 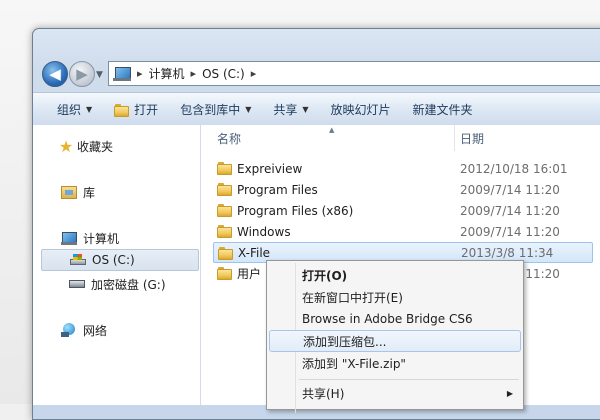 What do you see at coordinates (507, 252) in the screenshot?
I see `file-date: 2013/3/8 11:34` at bounding box center [507, 252].